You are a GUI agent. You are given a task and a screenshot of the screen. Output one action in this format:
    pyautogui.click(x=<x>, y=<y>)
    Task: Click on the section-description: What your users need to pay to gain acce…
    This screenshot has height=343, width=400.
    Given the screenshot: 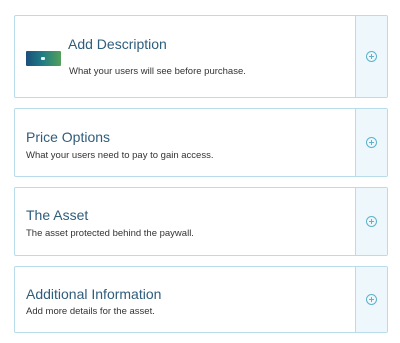 What is the action you would take?
    pyautogui.click(x=120, y=155)
    